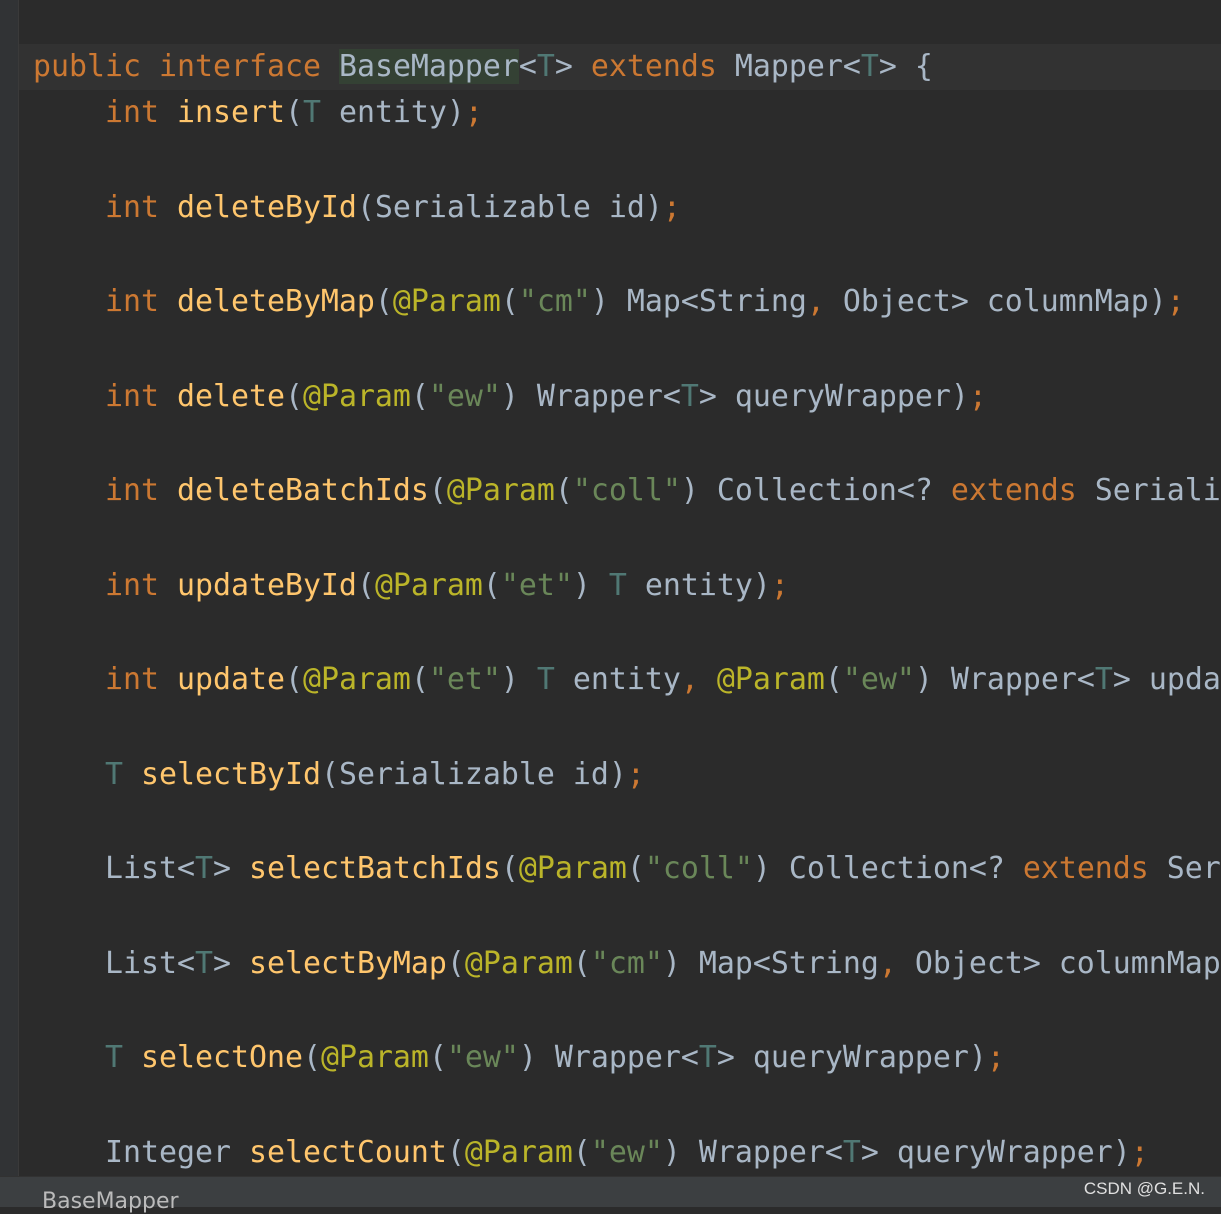  What do you see at coordinates (1067, 963) in the screenshot?
I see `code-token: Object> columnMap` at bounding box center [1067, 963].